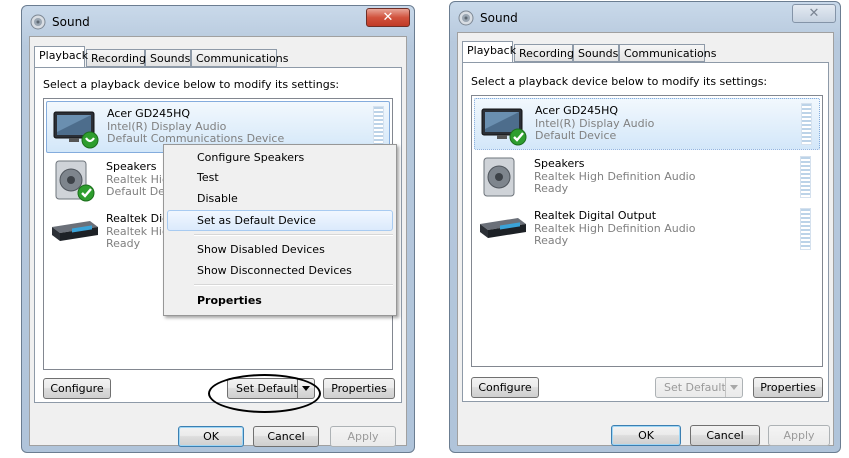  I want to click on menu-item-test: Test, so click(280, 177).